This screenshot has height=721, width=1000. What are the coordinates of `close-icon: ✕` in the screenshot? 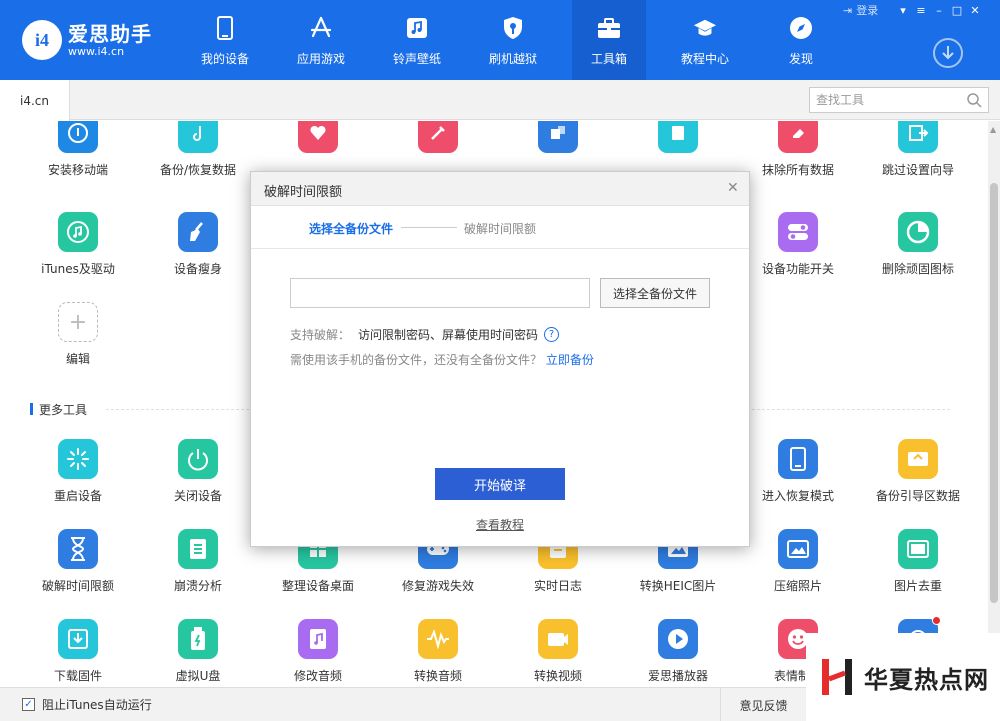 It's located at (733, 188).